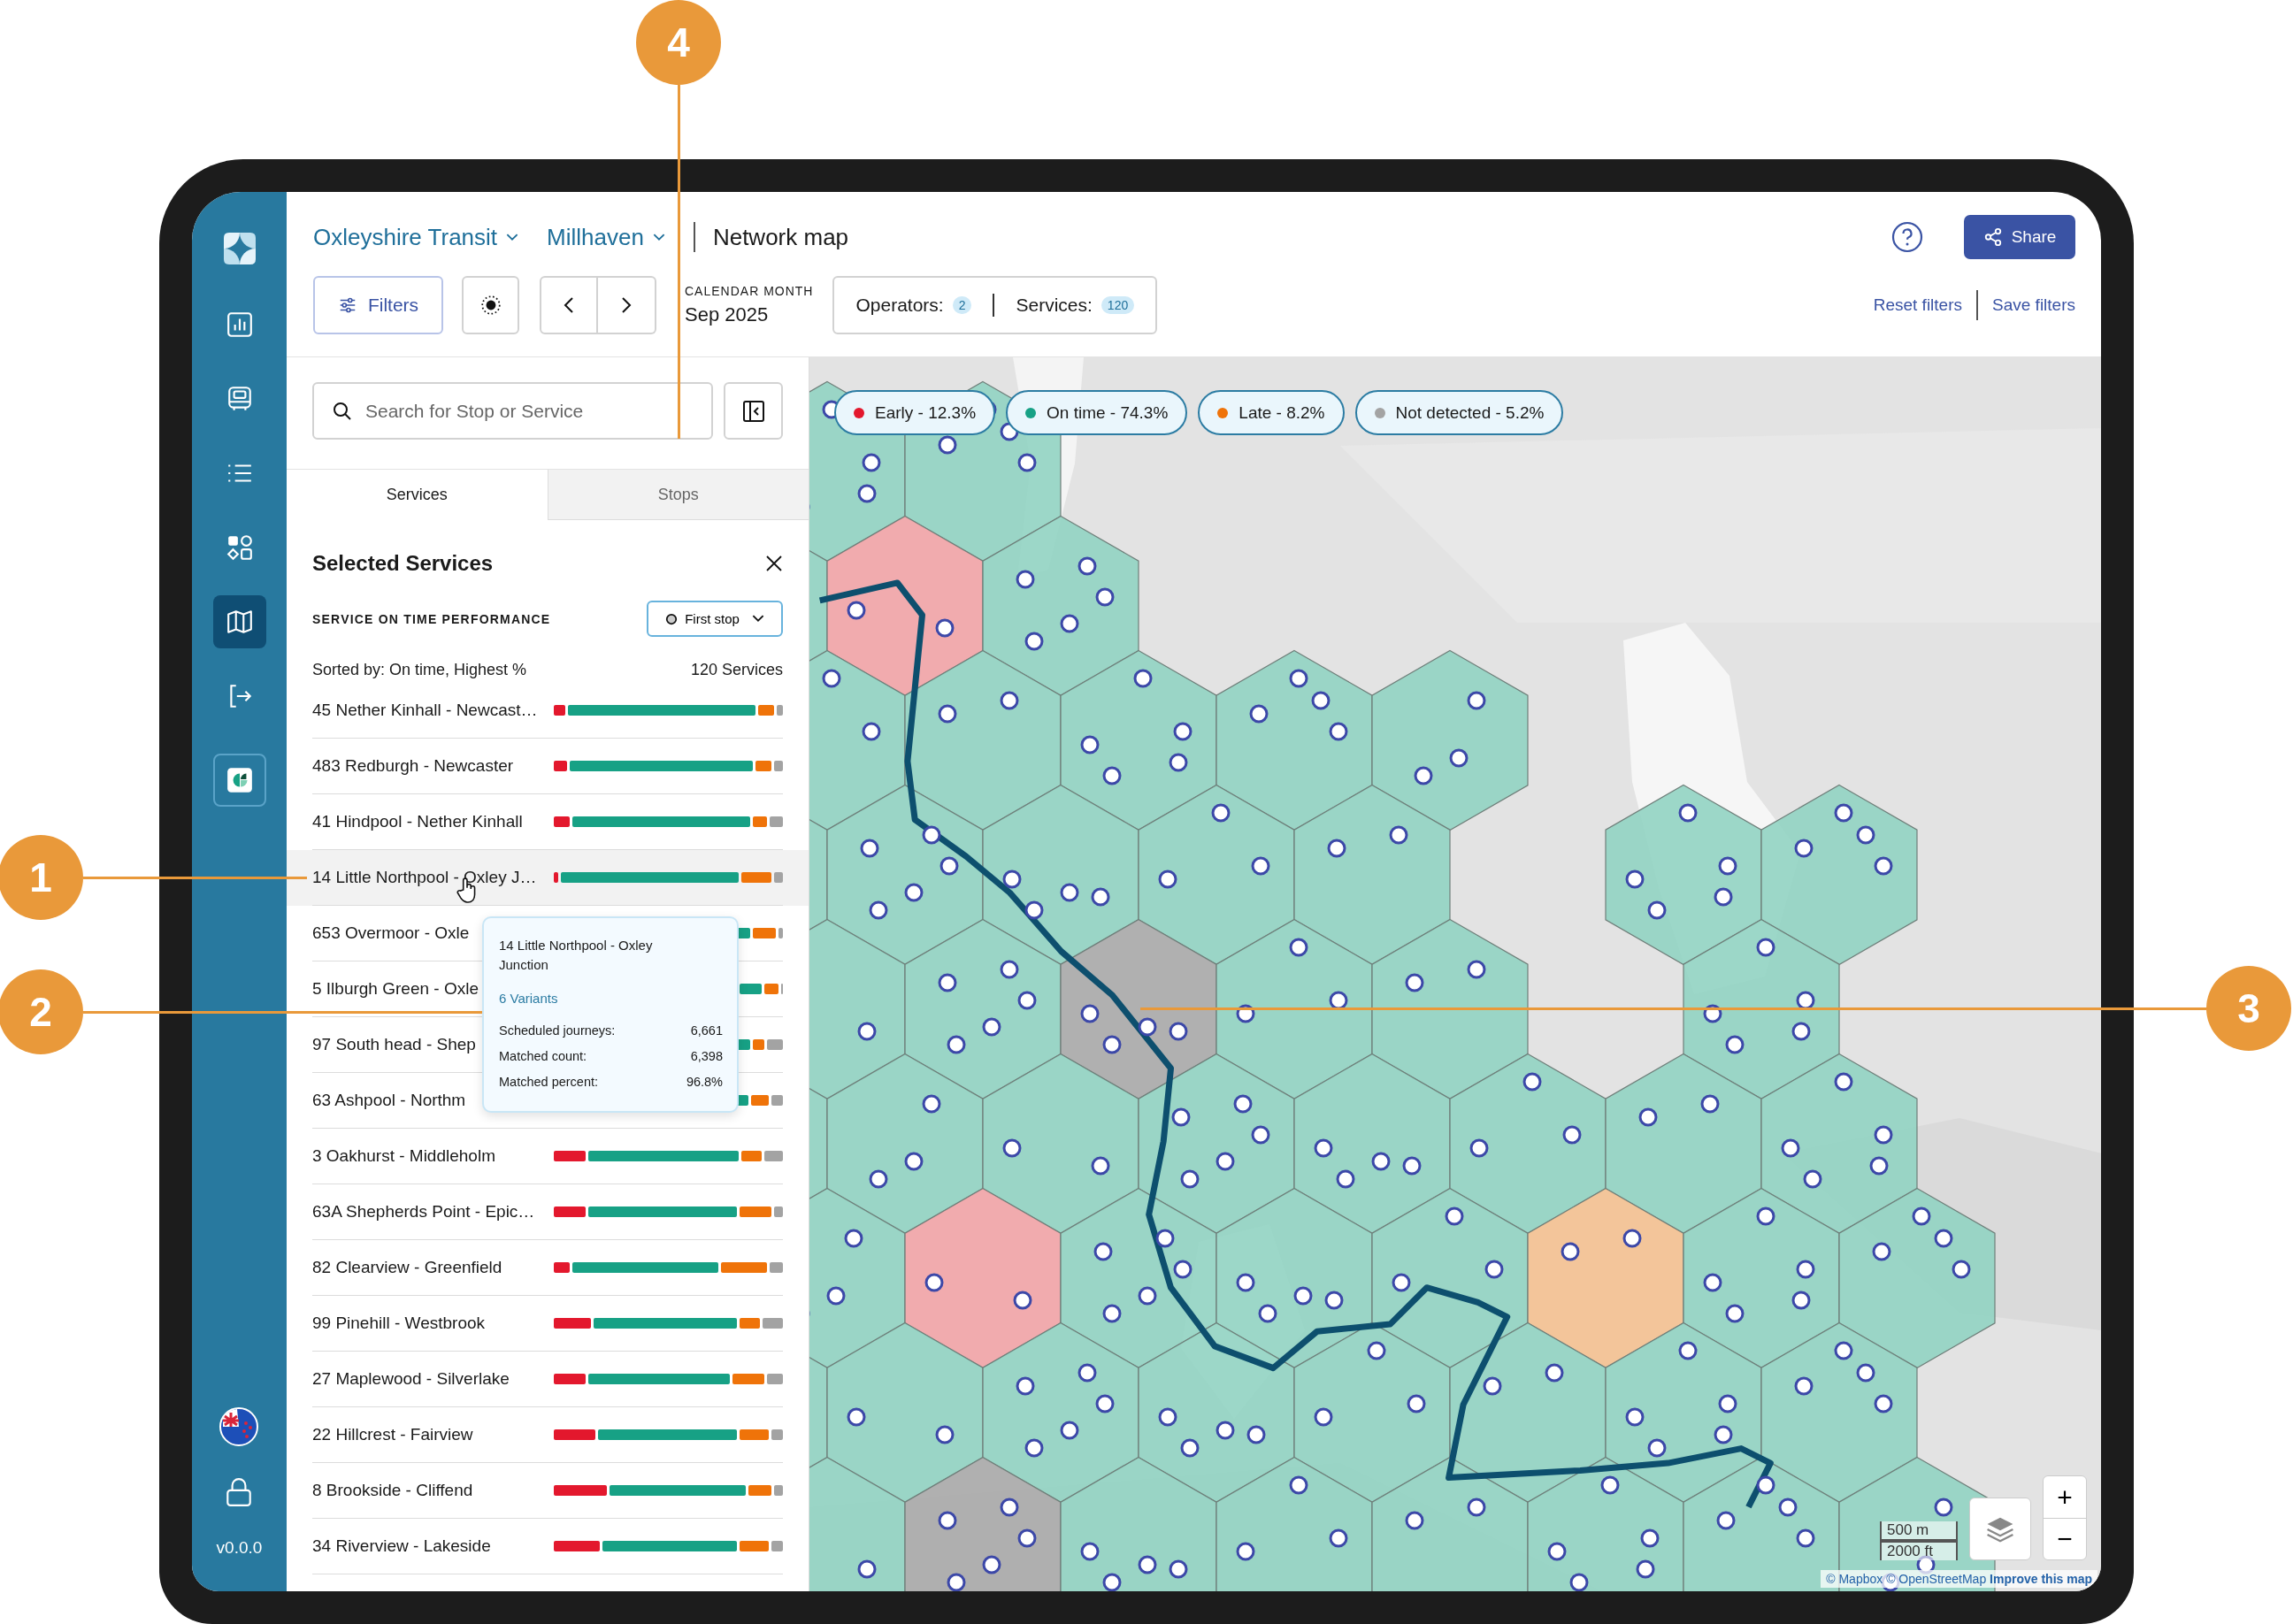 Image resolution: width=2293 pixels, height=1624 pixels. Describe the element at coordinates (419, 669) in the screenshot. I see `sort-label: Sorted by: On time, Highest %` at that location.